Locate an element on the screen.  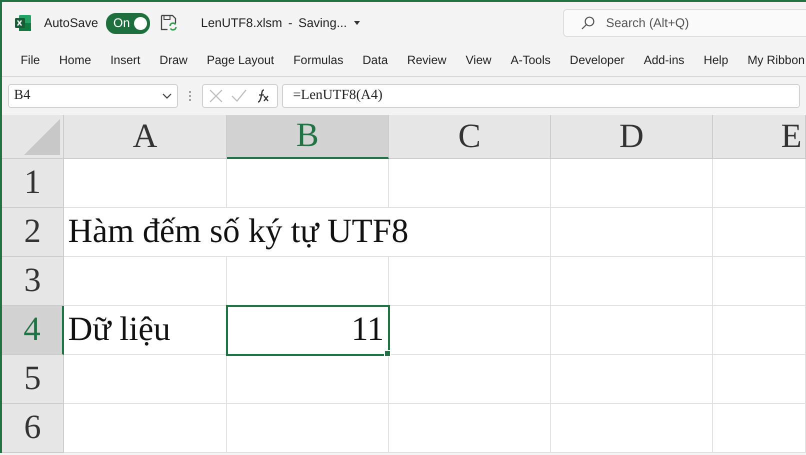
menu-tab: Developer is located at coordinates (597, 60).